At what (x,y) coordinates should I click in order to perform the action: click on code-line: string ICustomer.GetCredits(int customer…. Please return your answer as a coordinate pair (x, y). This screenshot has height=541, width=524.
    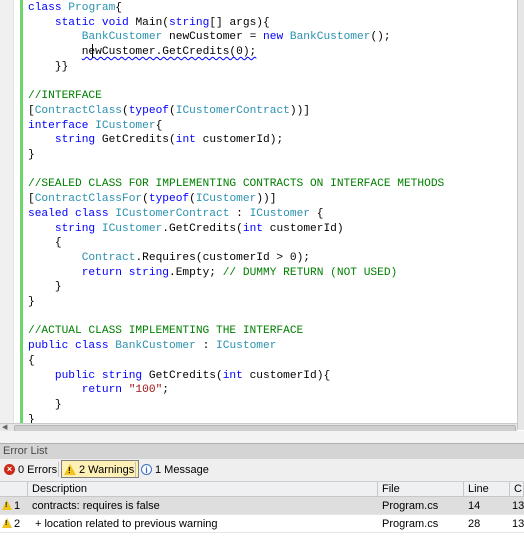
    Looking at the image, I should click on (186, 229).